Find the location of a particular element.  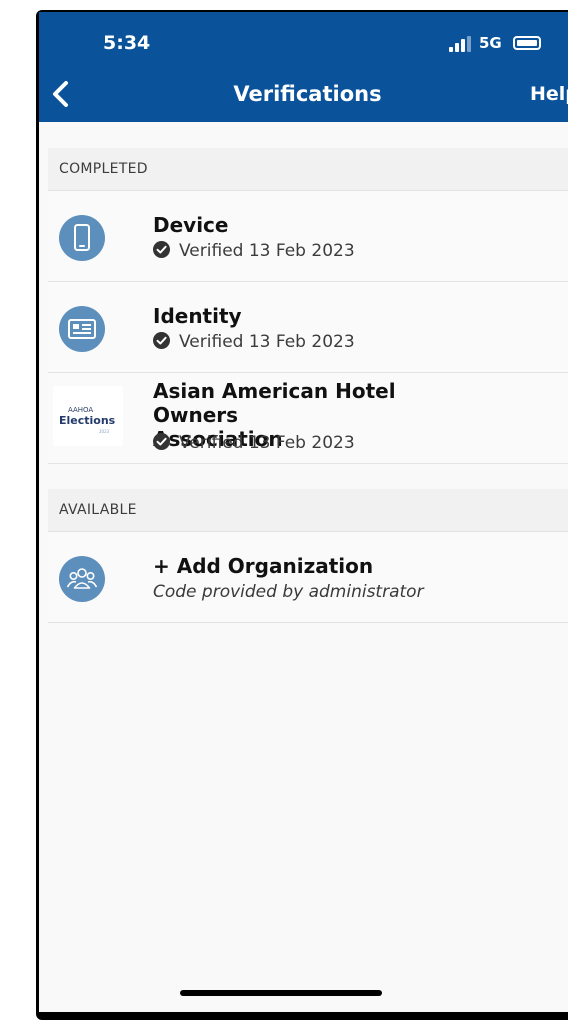

item-title: + Add Organization is located at coordinates (263, 566).